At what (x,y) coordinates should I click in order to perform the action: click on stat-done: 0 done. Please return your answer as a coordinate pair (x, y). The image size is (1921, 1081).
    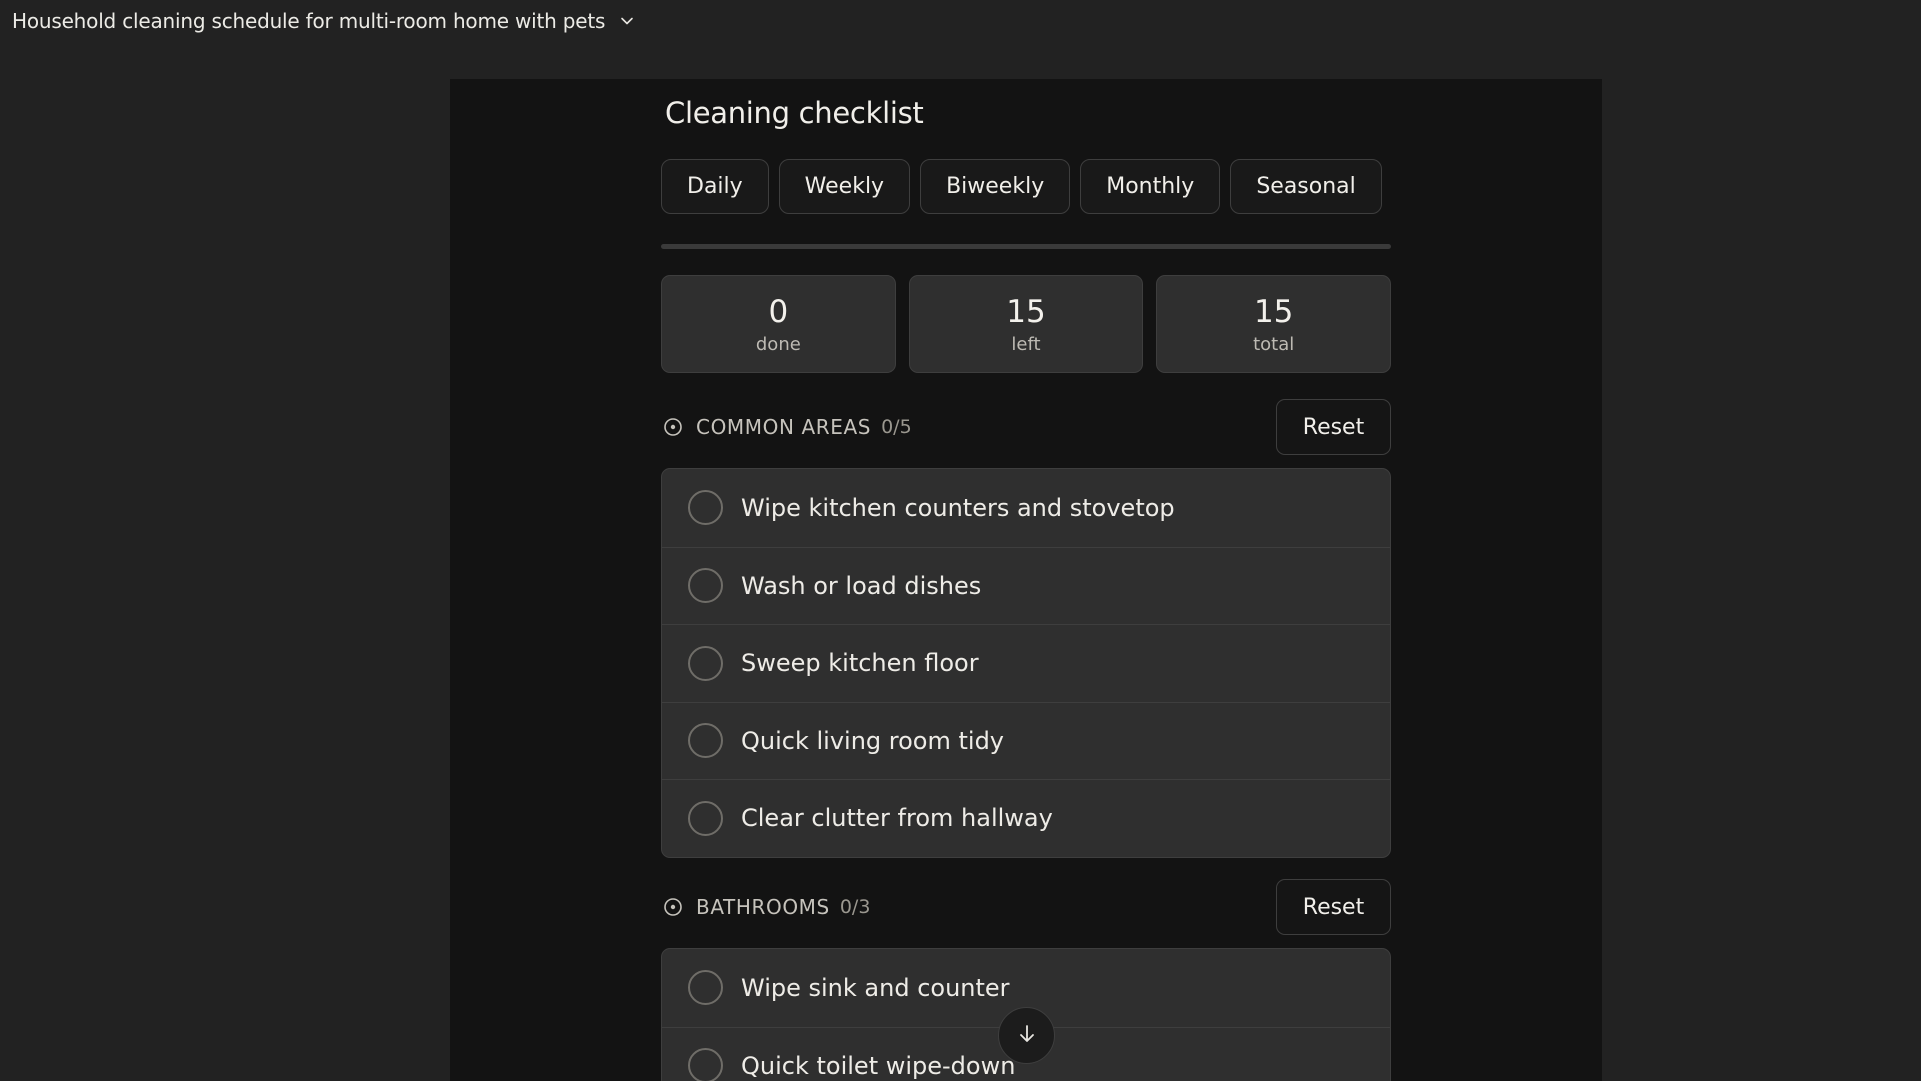
    Looking at the image, I should click on (778, 324).